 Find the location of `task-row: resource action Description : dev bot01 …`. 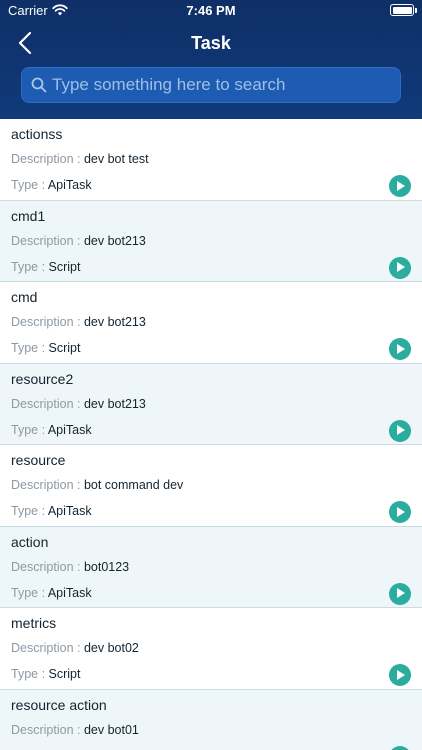

task-row: resource action Description : dev bot01 … is located at coordinates (211, 719).